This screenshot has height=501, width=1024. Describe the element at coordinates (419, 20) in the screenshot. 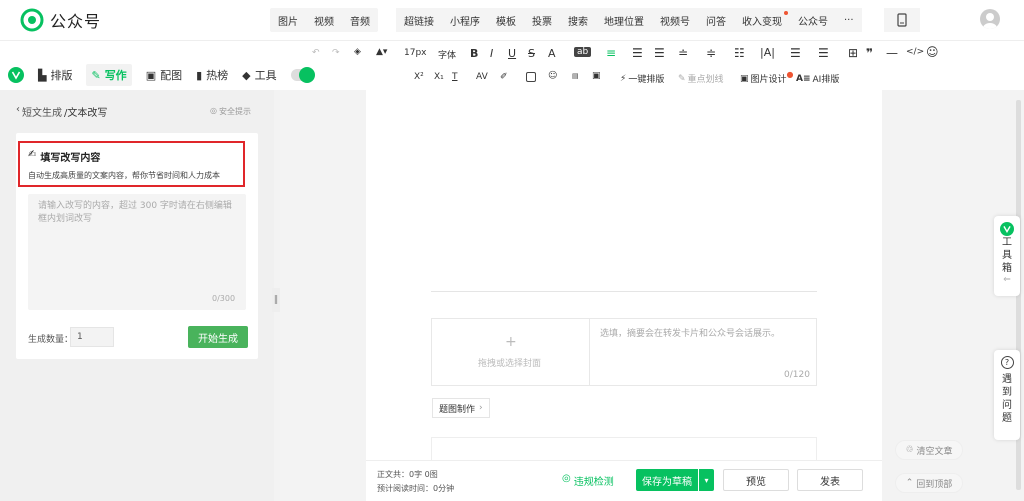

I see `menu-hyperlink: 超链接` at that location.